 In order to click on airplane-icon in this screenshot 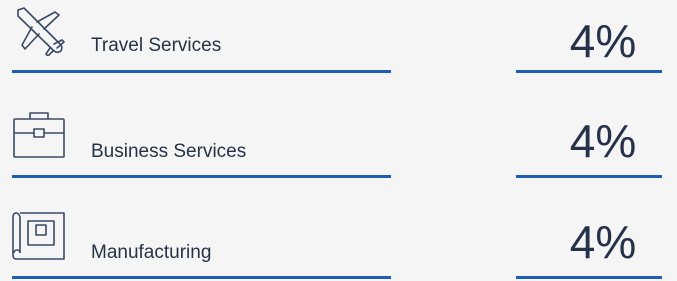, I will do `click(39, 30)`.